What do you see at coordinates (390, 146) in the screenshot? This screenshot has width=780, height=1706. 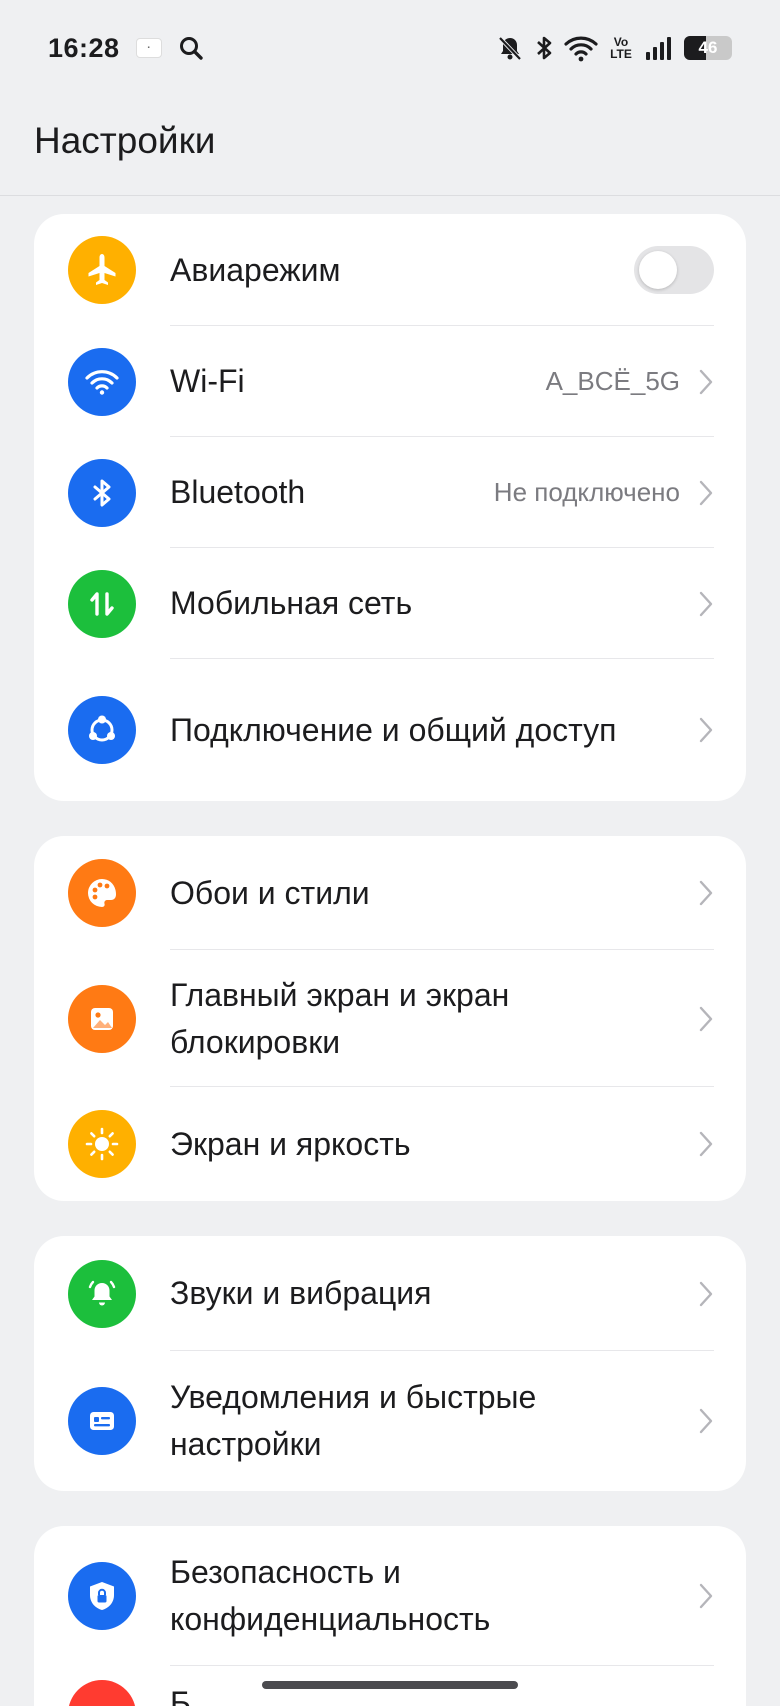 I see `header: Настройки` at bounding box center [390, 146].